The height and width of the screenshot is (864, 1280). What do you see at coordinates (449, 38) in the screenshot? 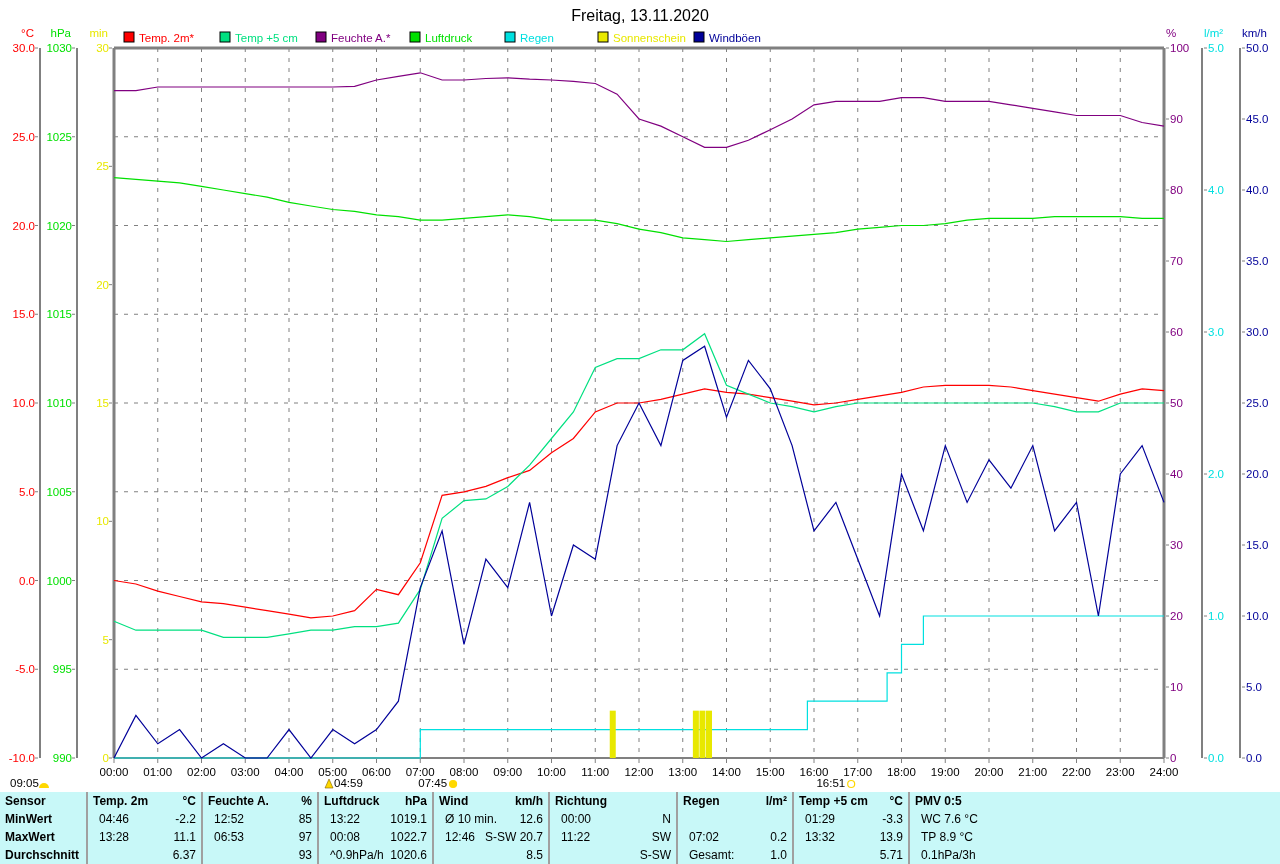
I see `legend-label: Luftdruck` at bounding box center [449, 38].